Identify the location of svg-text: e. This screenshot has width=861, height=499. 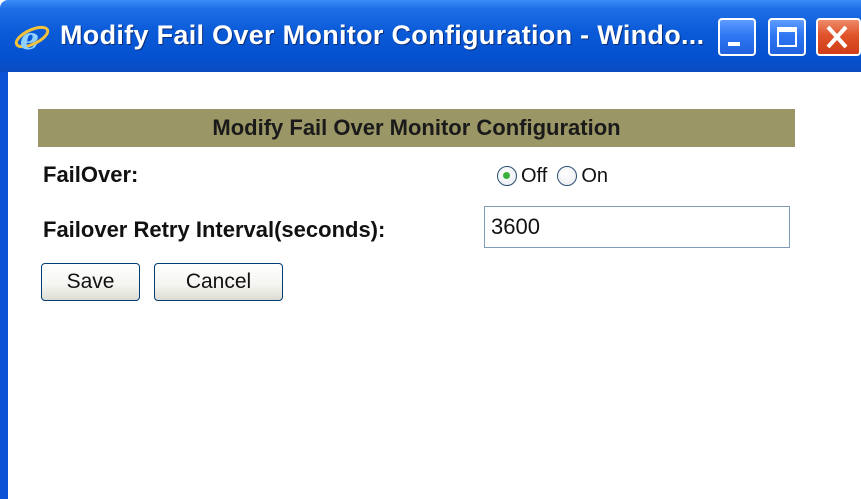
(29, 38).